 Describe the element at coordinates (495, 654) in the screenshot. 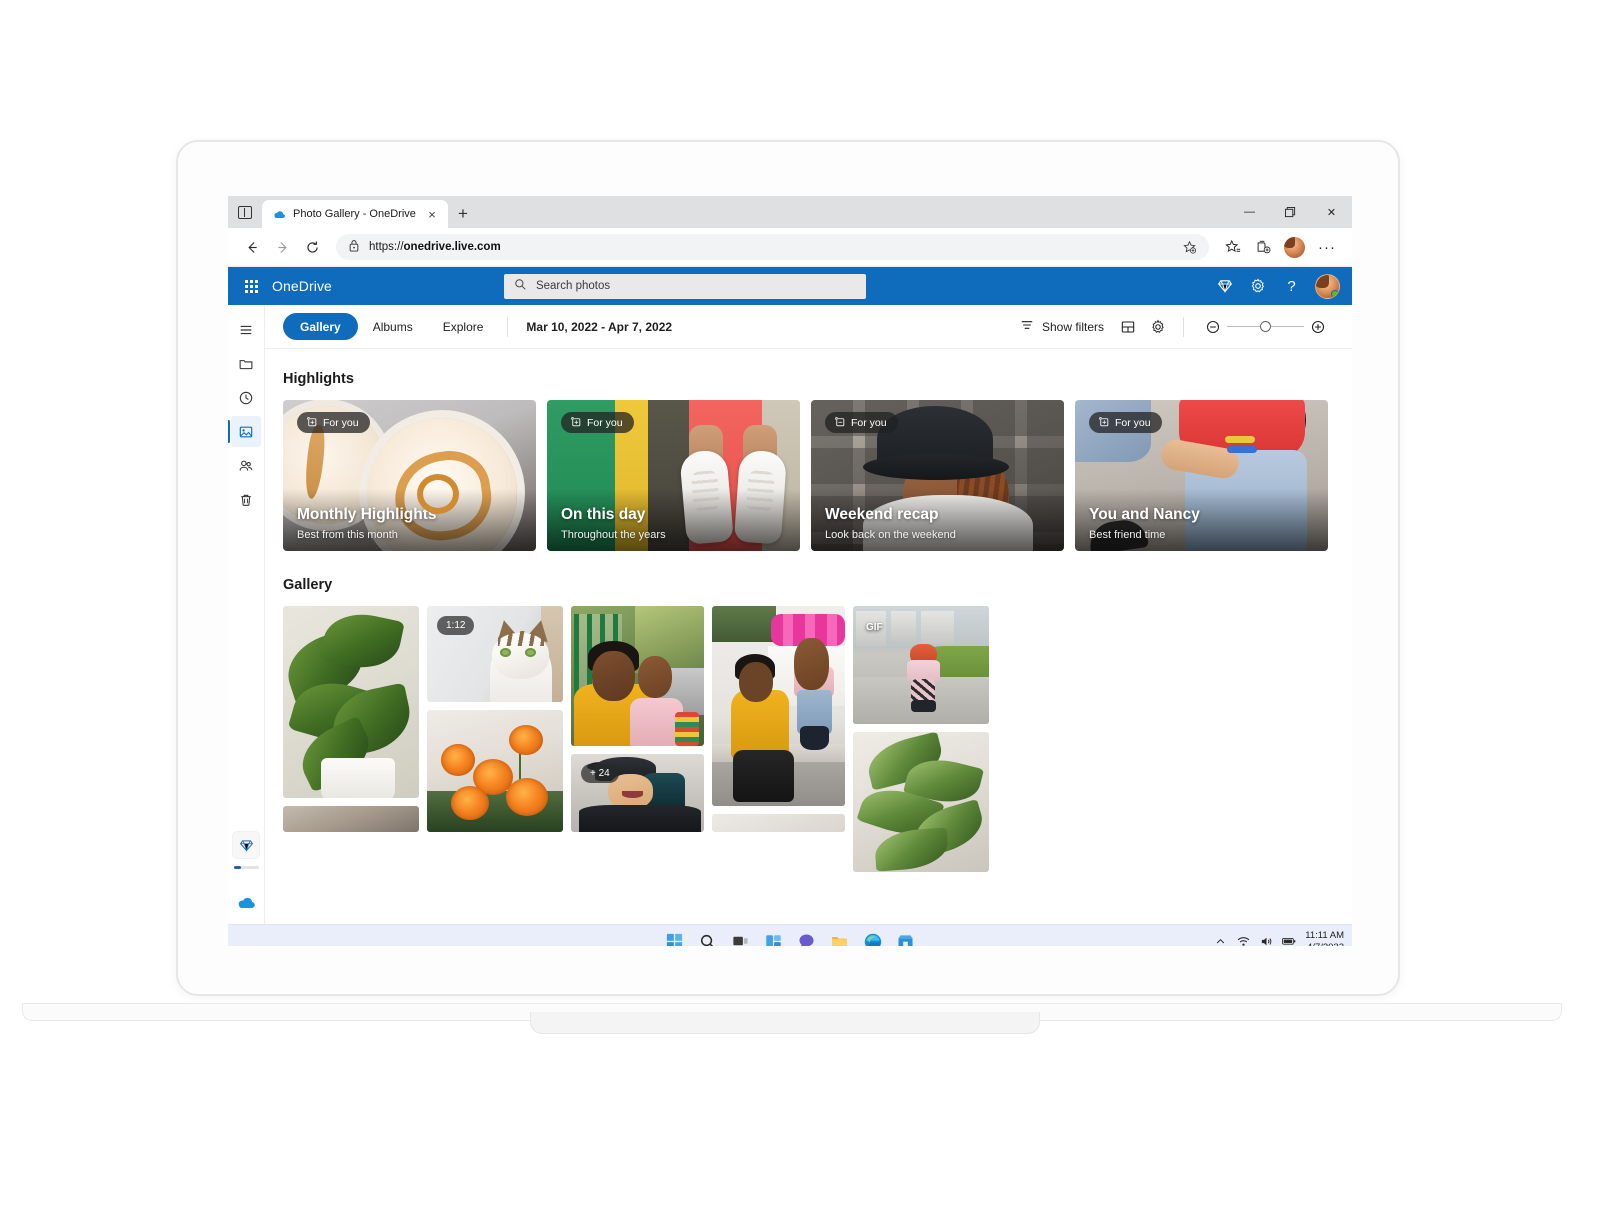

I see `gallery-video-cat: 1:12` at that location.